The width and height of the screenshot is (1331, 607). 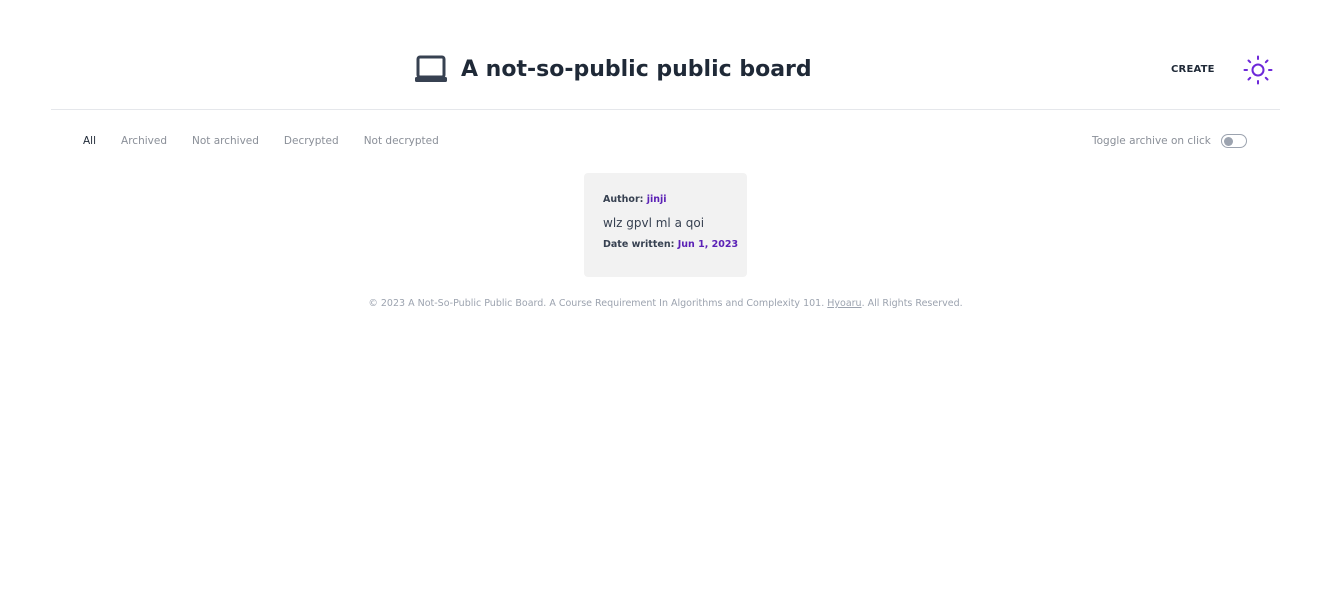 I want to click on archive-toggle-group: Toggle archive on click, so click(x=1169, y=141).